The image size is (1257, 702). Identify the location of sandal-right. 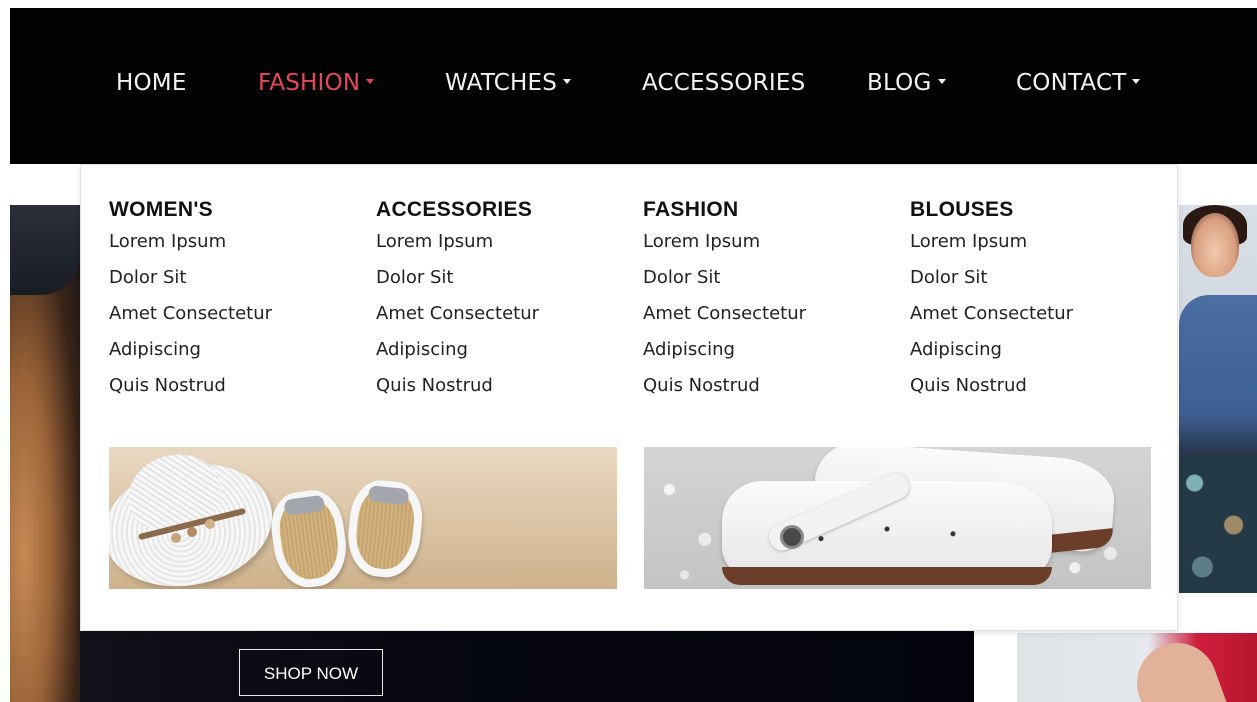
(385, 529).